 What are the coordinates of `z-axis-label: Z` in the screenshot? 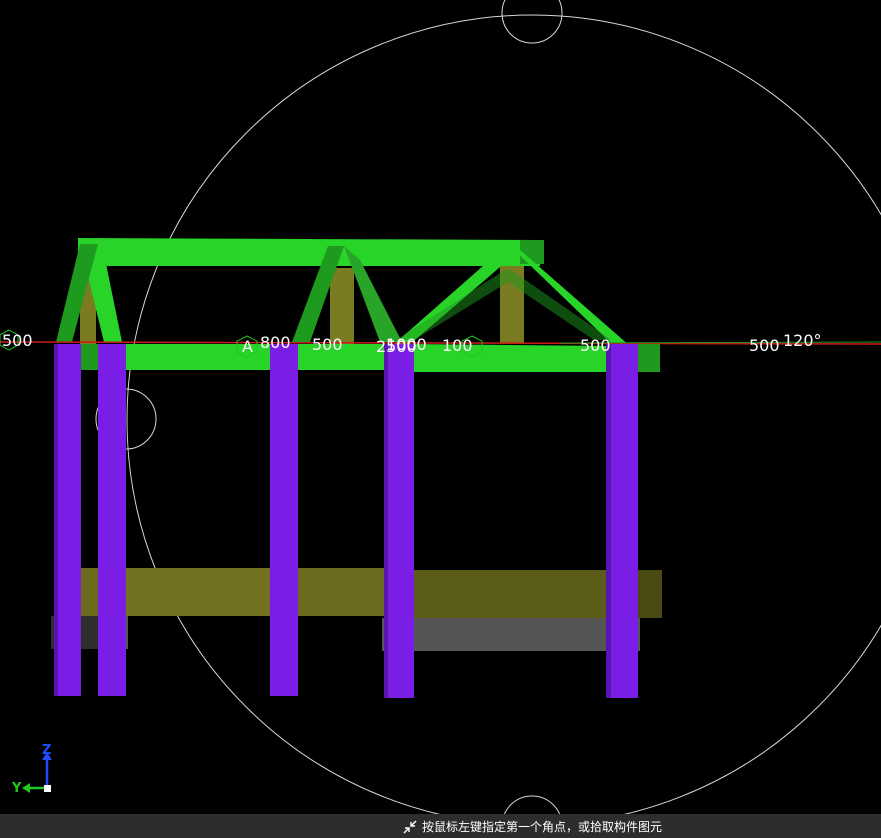 It's located at (47, 750).